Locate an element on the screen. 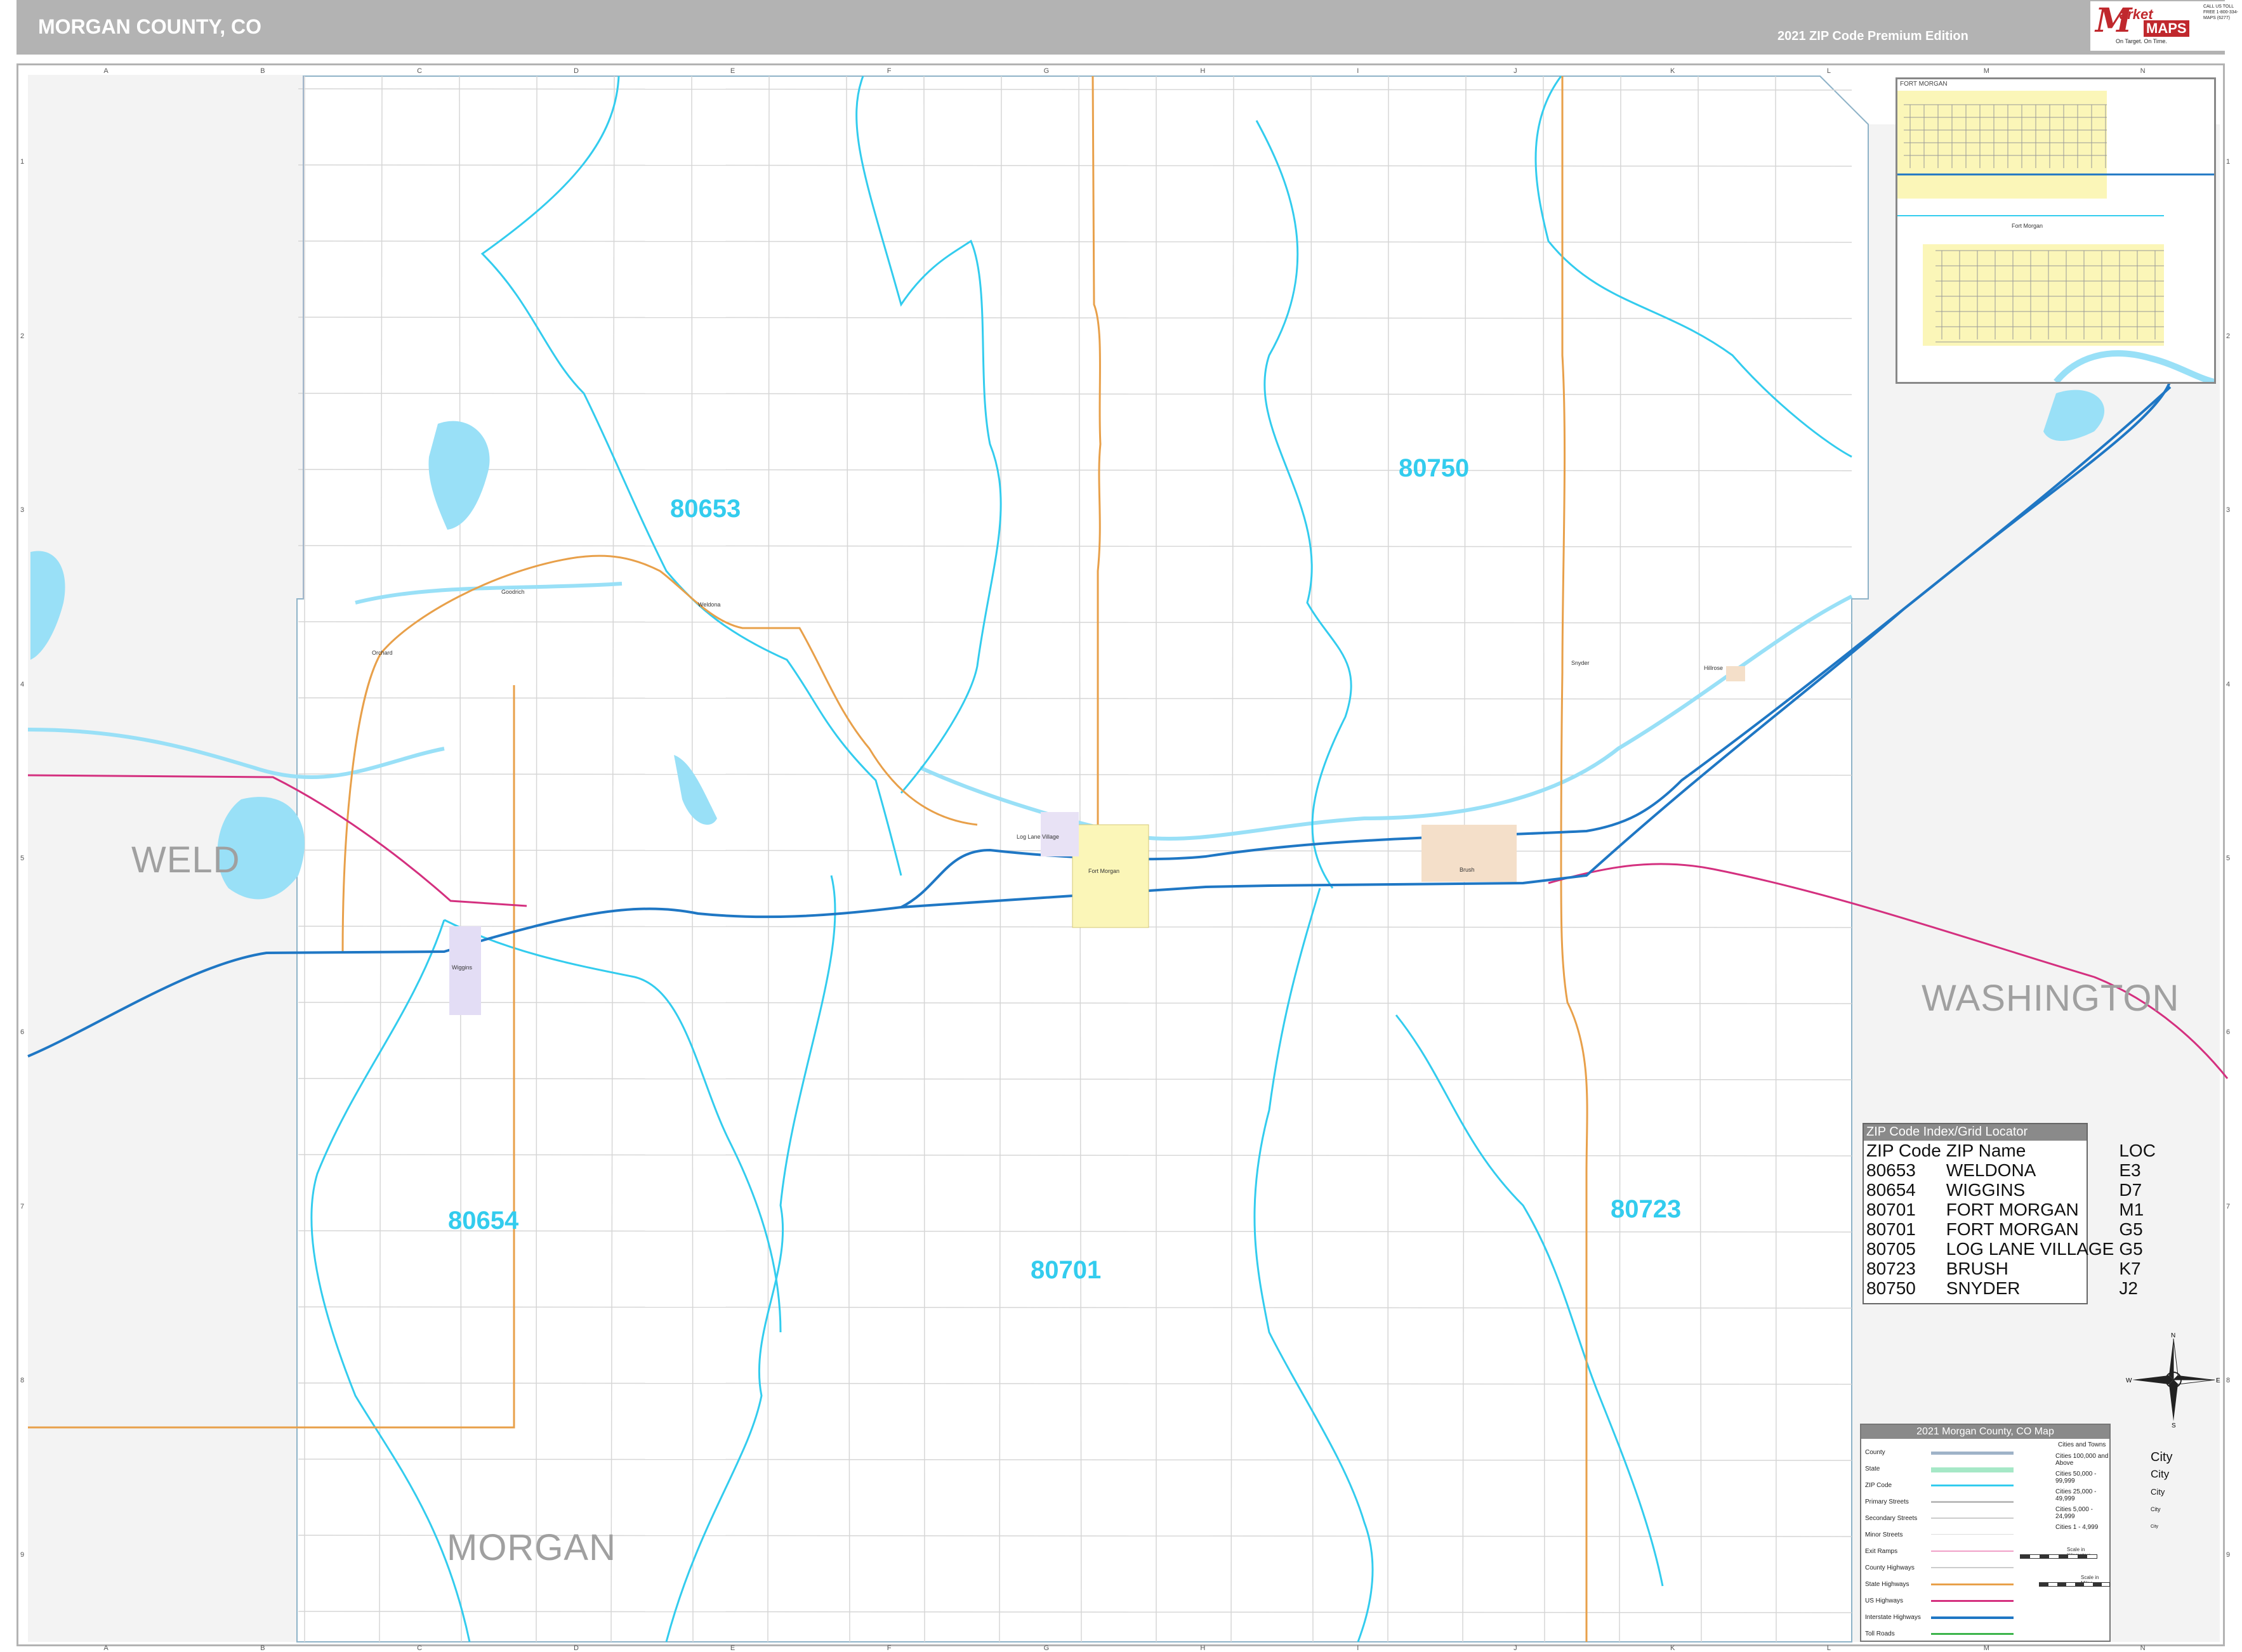 The height and width of the screenshot is (1652, 2242). scale-mi-bar is located at coordinates (2074, 1585).